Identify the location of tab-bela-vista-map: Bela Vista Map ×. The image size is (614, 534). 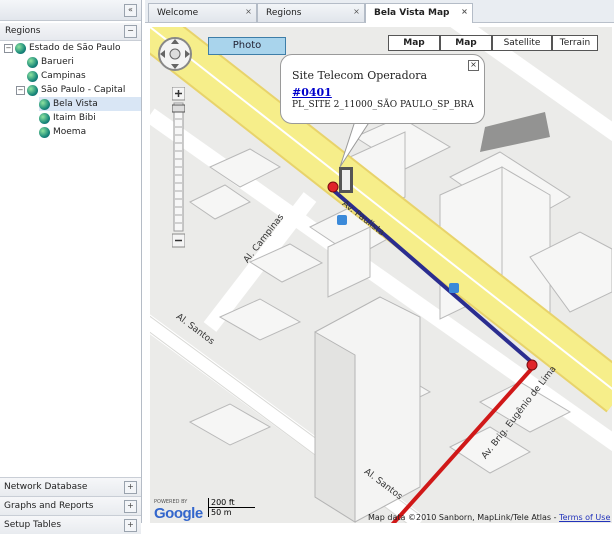
(419, 13).